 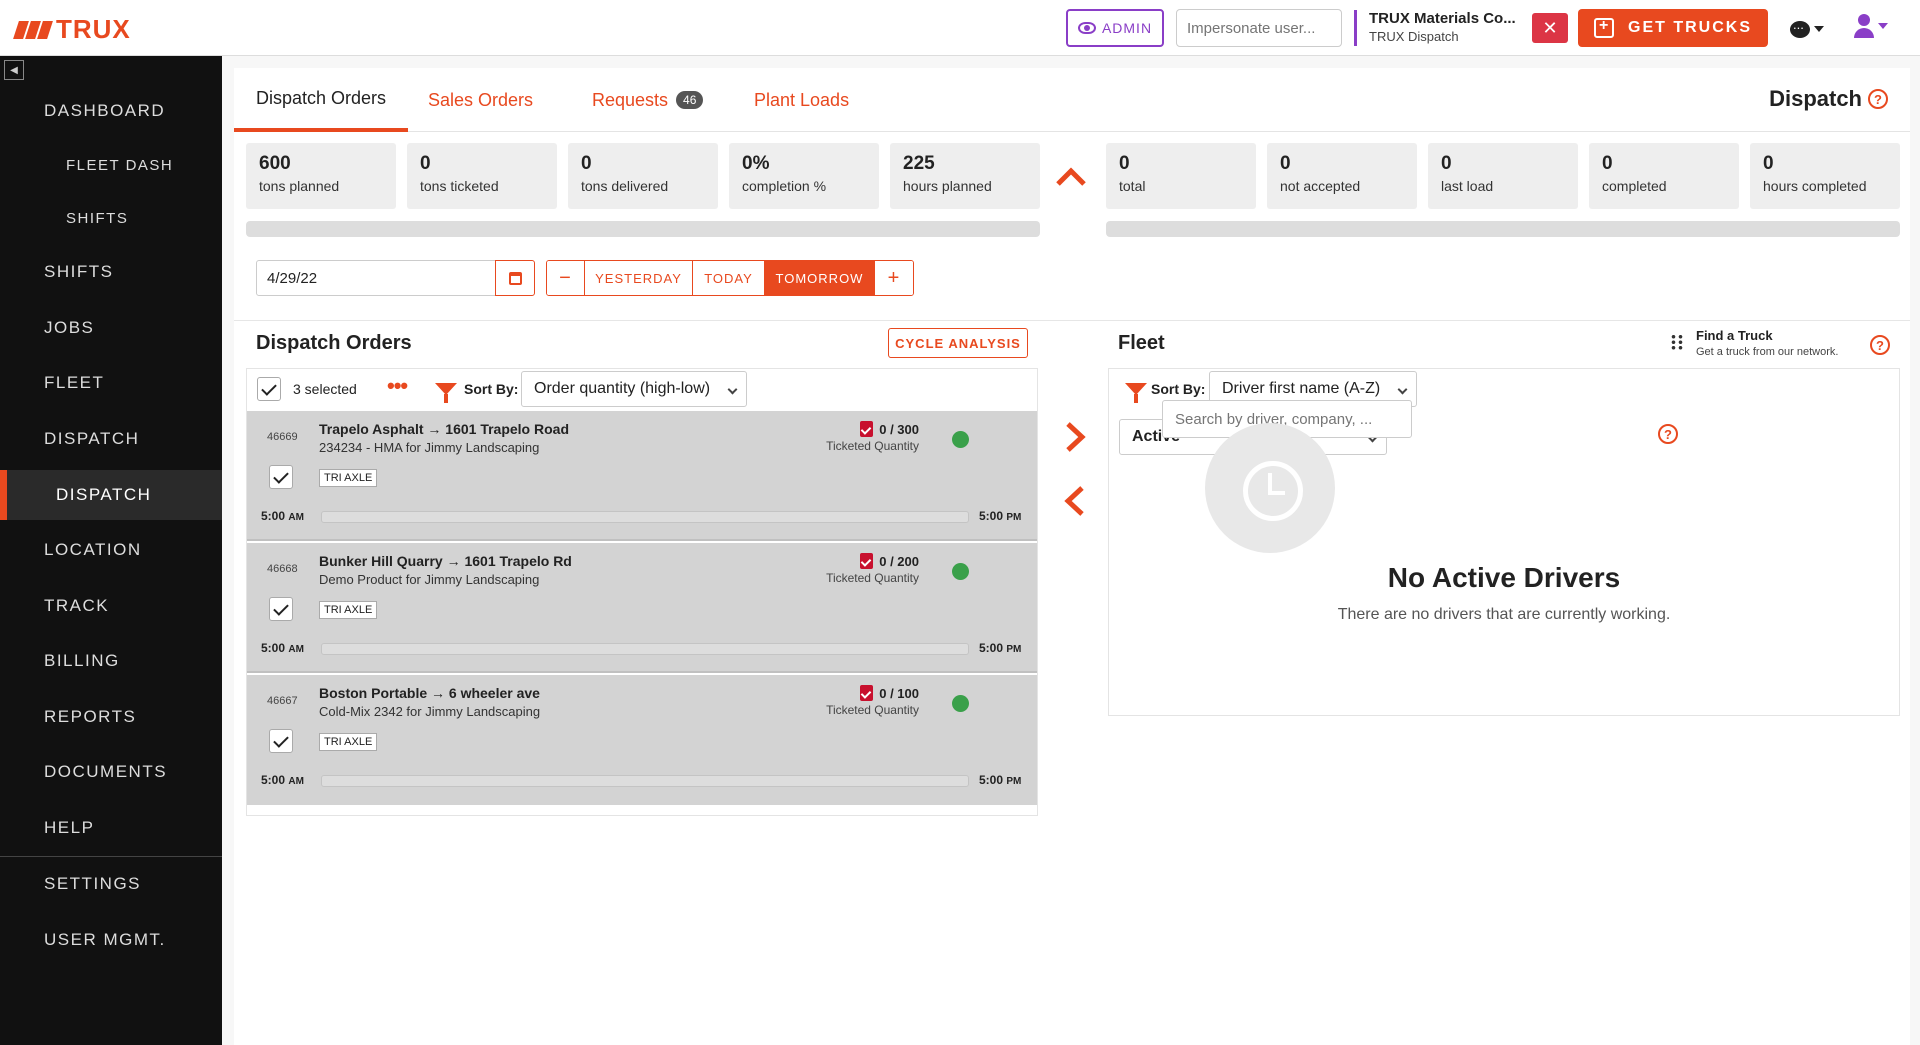 What do you see at coordinates (1259, 28) in the screenshot?
I see `impersonate-user-input` at bounding box center [1259, 28].